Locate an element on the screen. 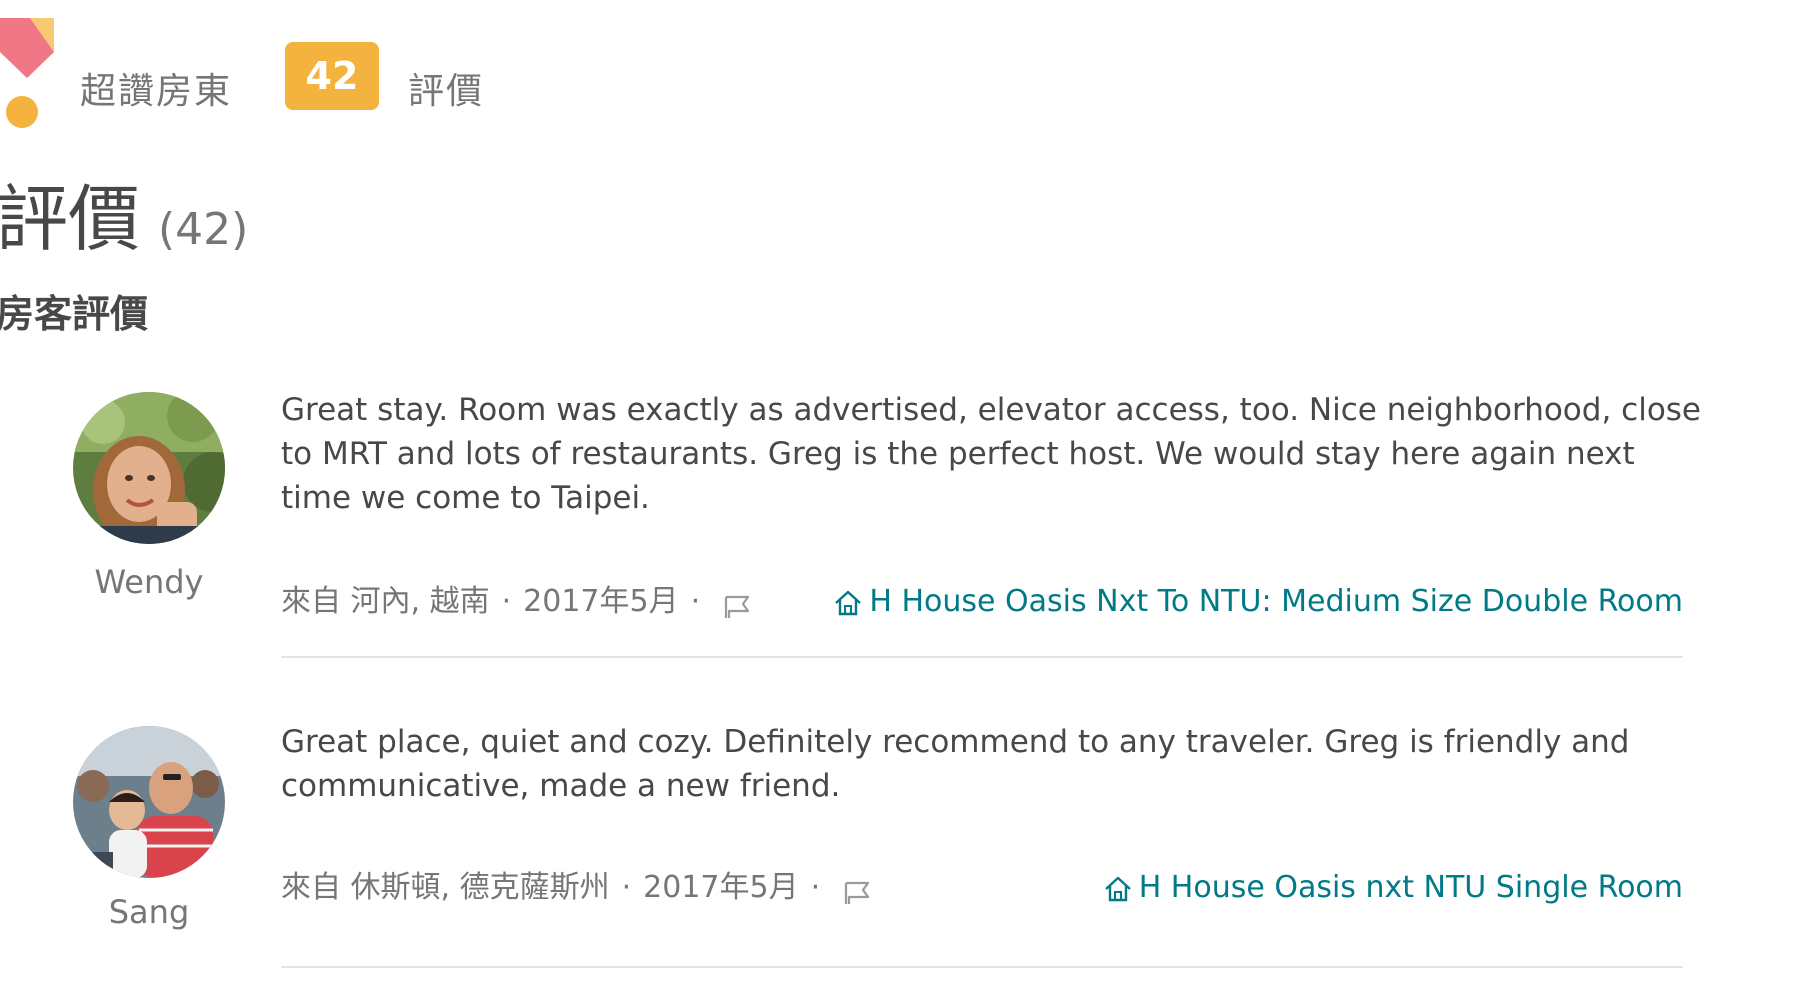 The width and height of the screenshot is (1800, 1000). reviews-section-title: 評價 is located at coordinates (70, 219).